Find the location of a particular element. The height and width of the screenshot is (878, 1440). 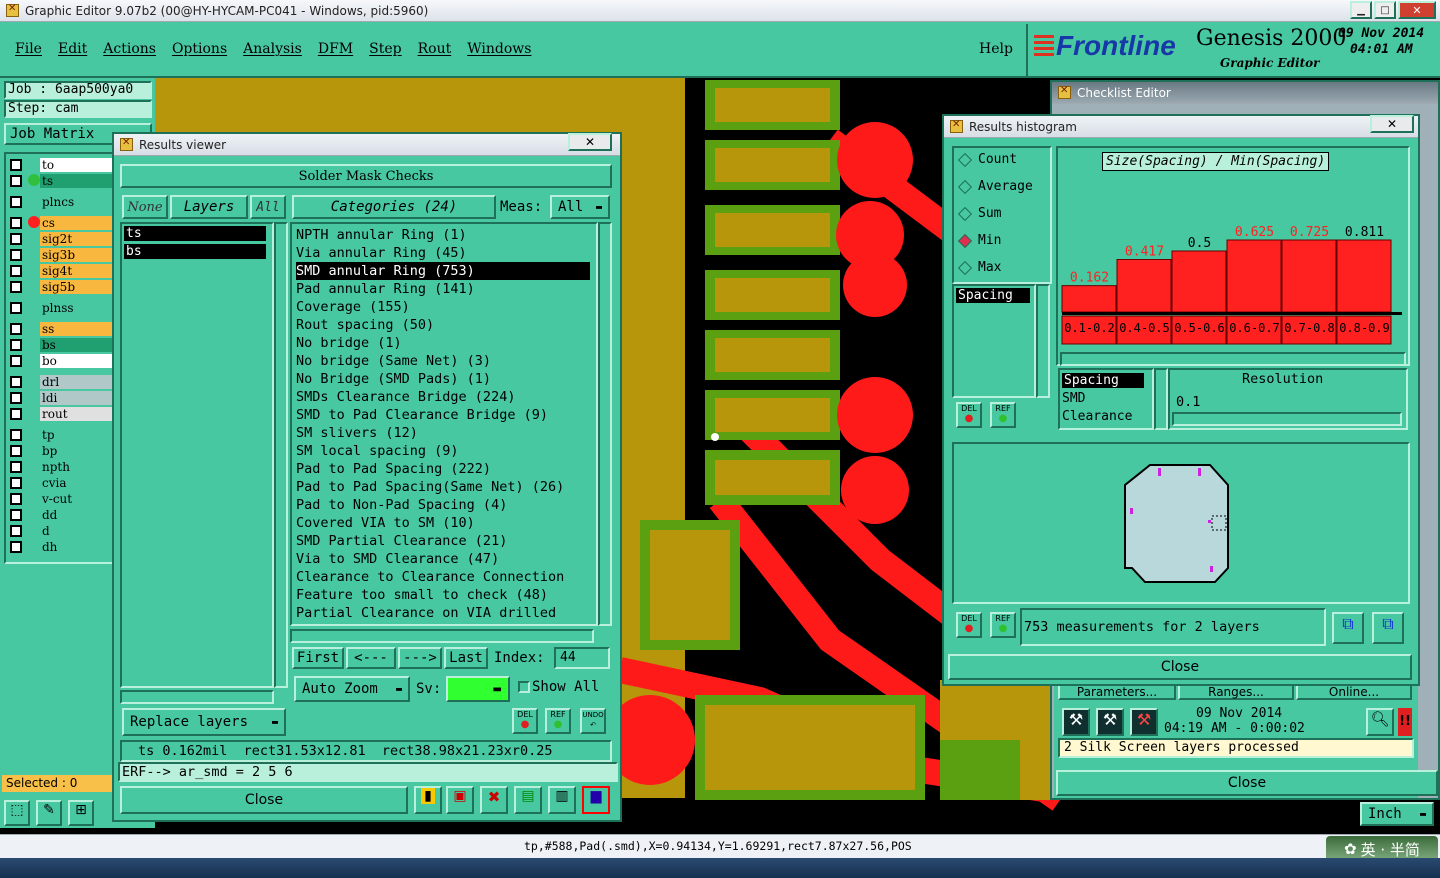

auto-zoom-select: Auto Zoom ▬ is located at coordinates (352, 689).